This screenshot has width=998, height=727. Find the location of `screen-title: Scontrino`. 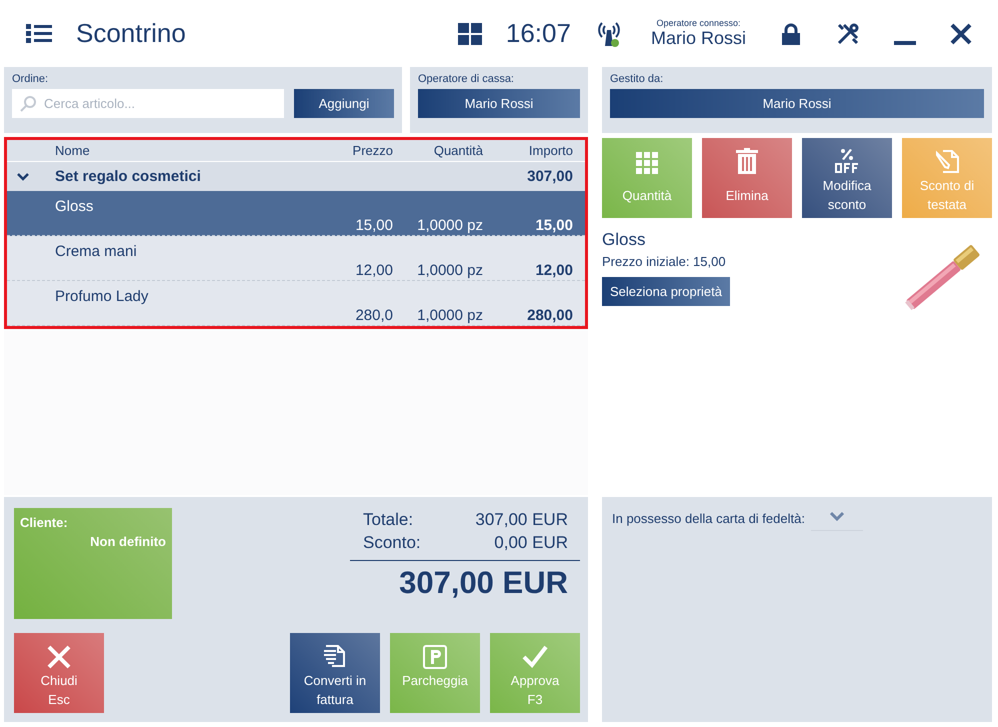

screen-title: Scontrino is located at coordinates (131, 33).